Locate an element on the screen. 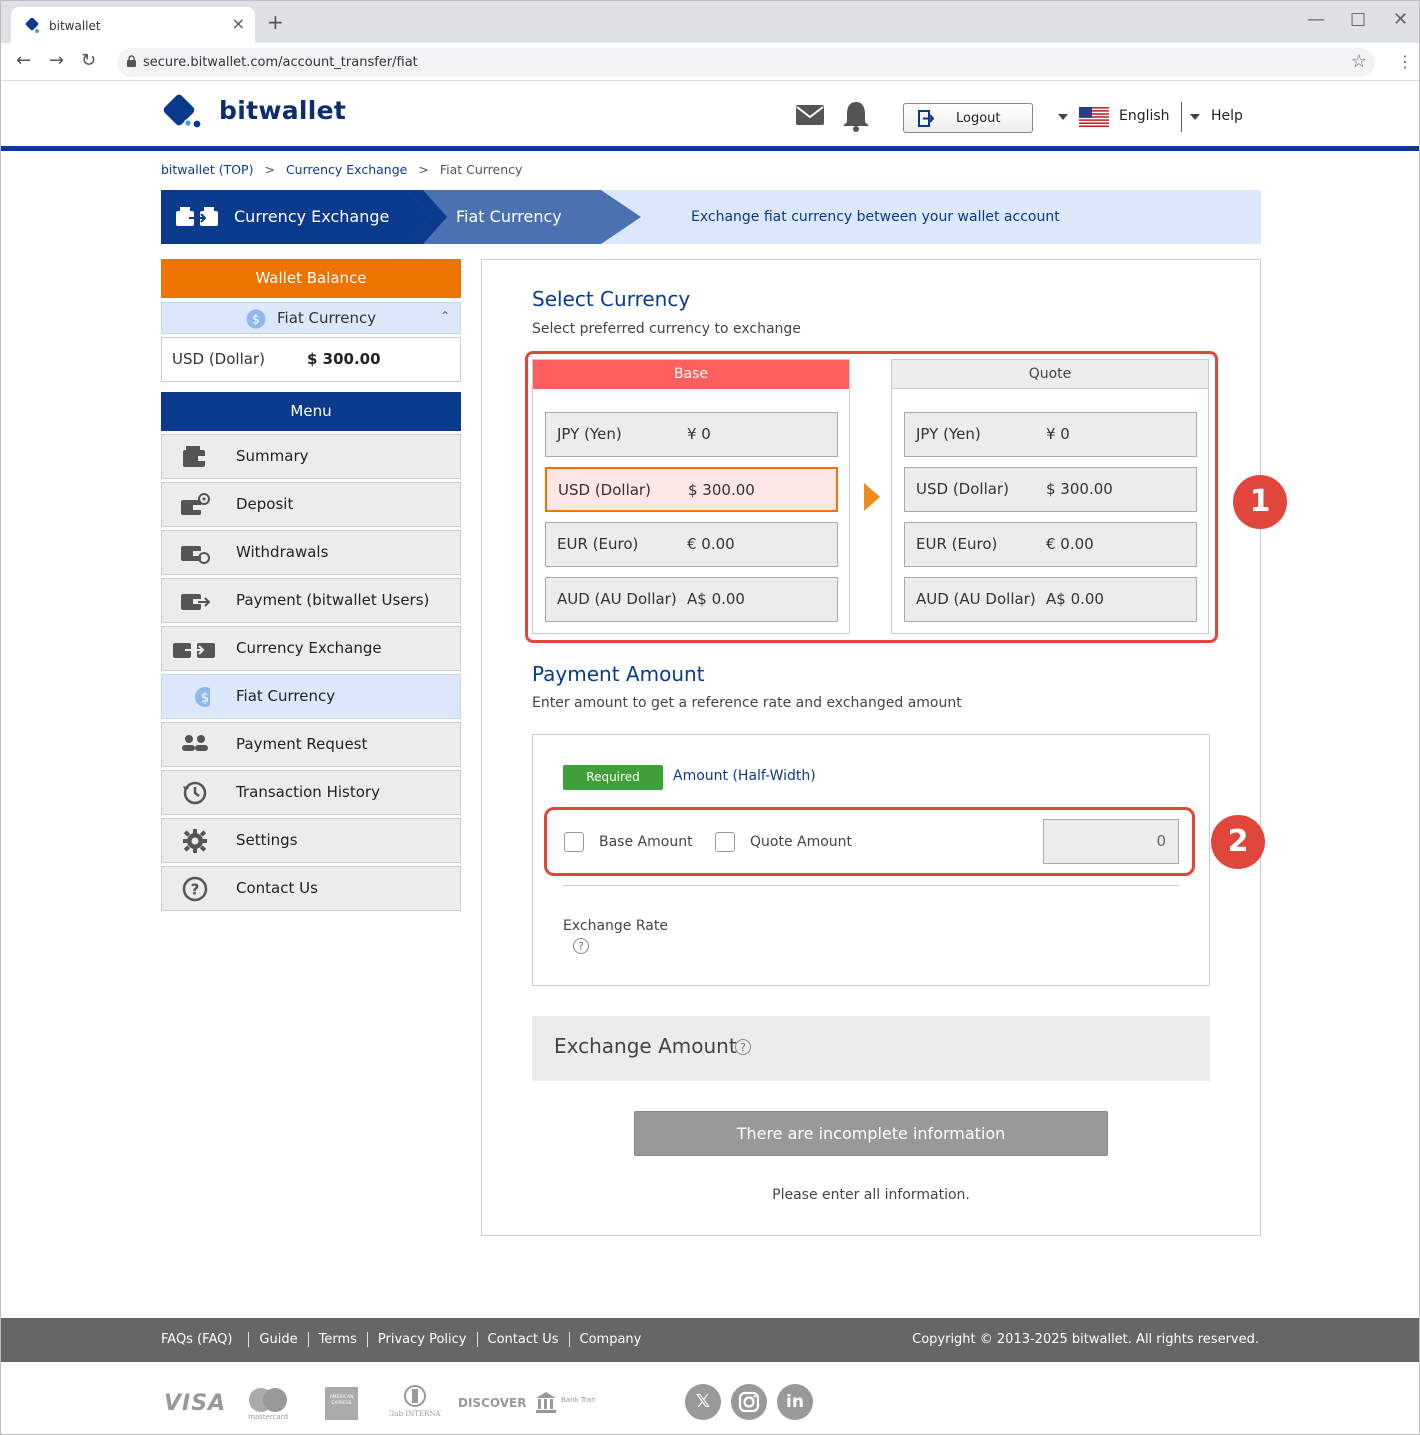 The width and height of the screenshot is (1420, 1435). dollar-circle-icon: $ is located at coordinates (256, 319).